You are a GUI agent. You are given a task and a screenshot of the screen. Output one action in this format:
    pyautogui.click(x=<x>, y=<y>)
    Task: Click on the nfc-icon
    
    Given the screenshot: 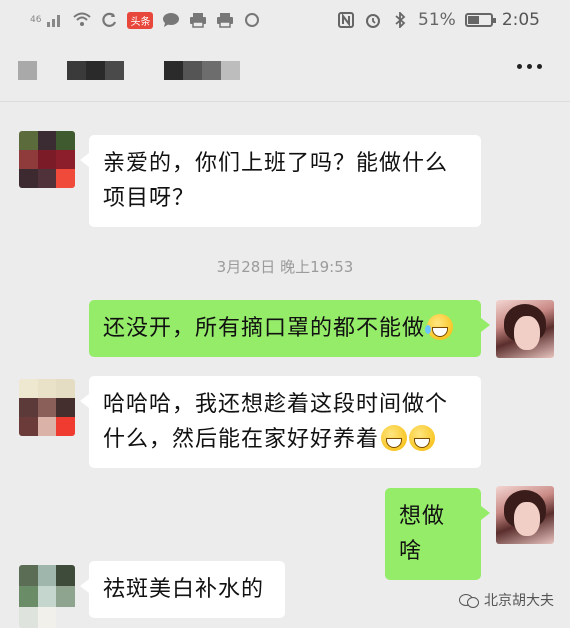 What is the action you would take?
    pyautogui.click(x=346, y=20)
    